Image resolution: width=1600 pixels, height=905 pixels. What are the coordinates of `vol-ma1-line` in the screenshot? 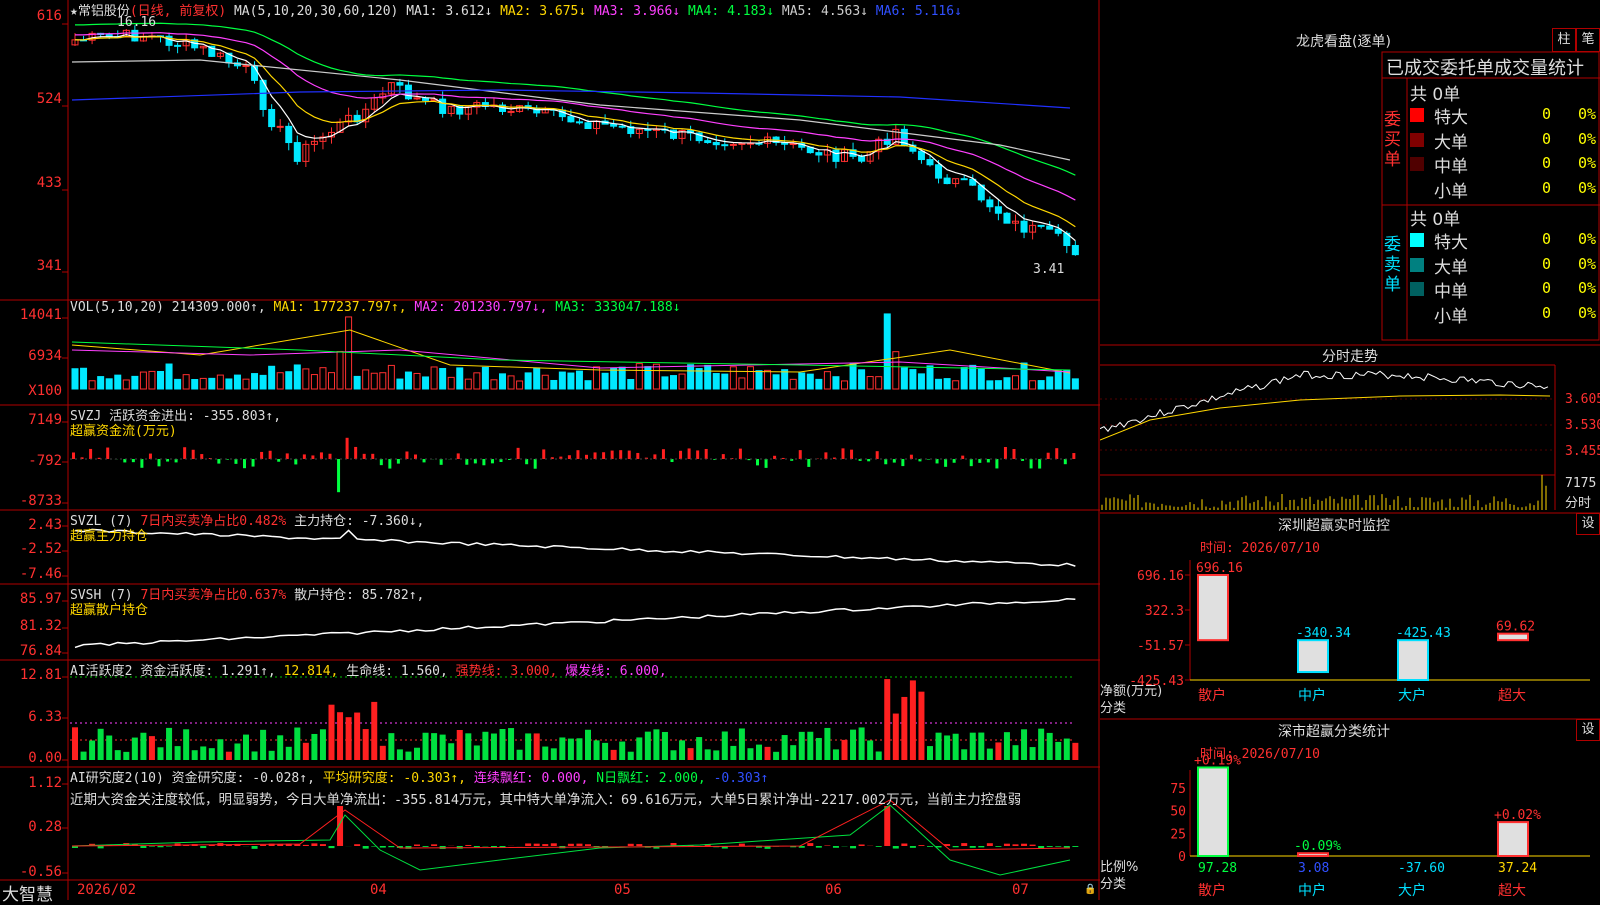 It's located at (571, 351).